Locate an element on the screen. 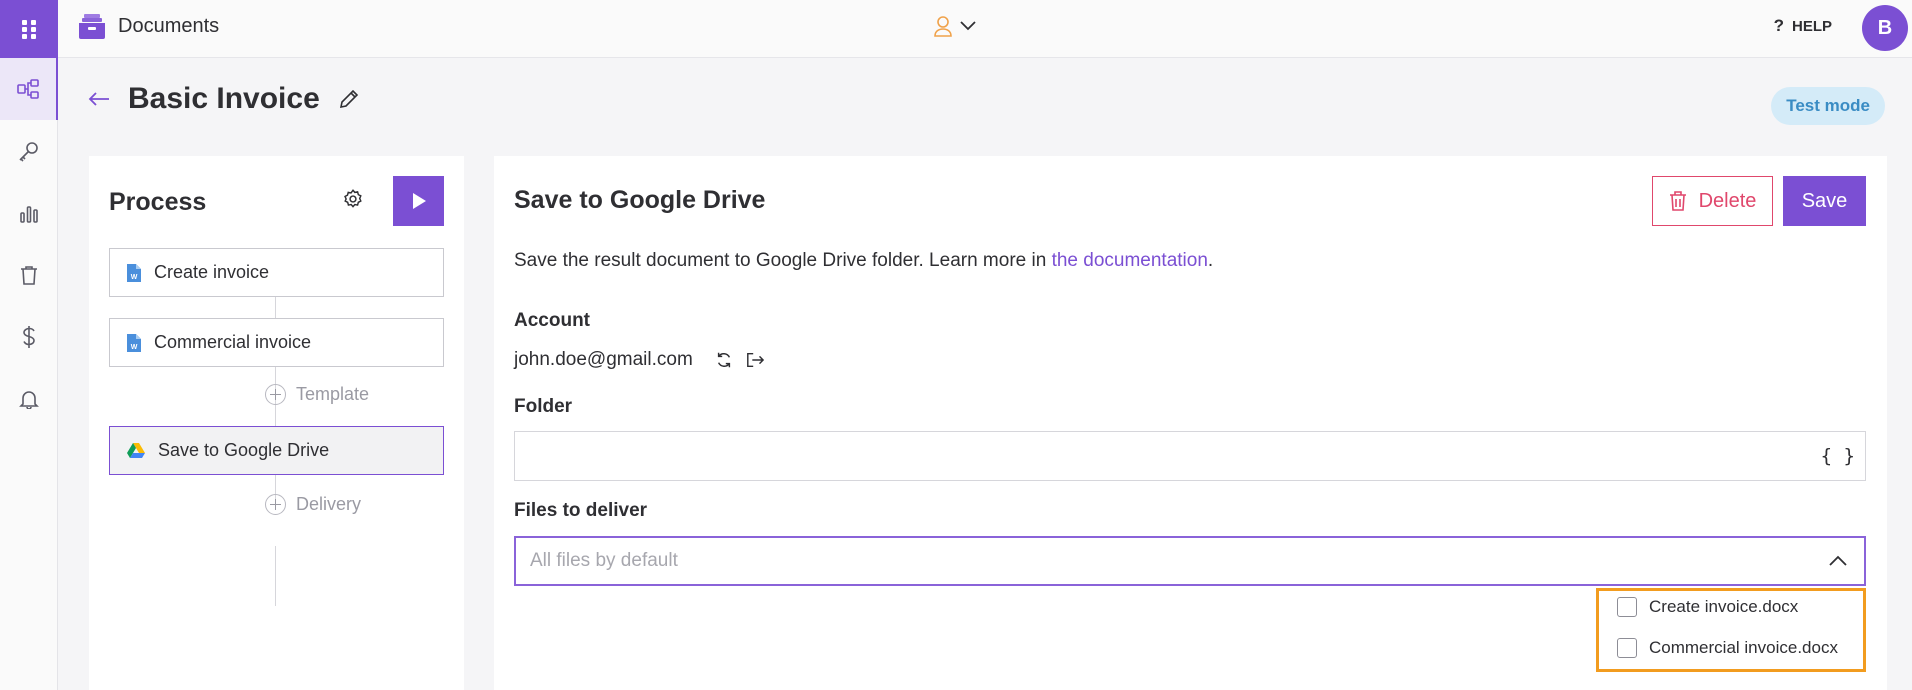  variables-braces-icon: { } is located at coordinates (1838, 456).